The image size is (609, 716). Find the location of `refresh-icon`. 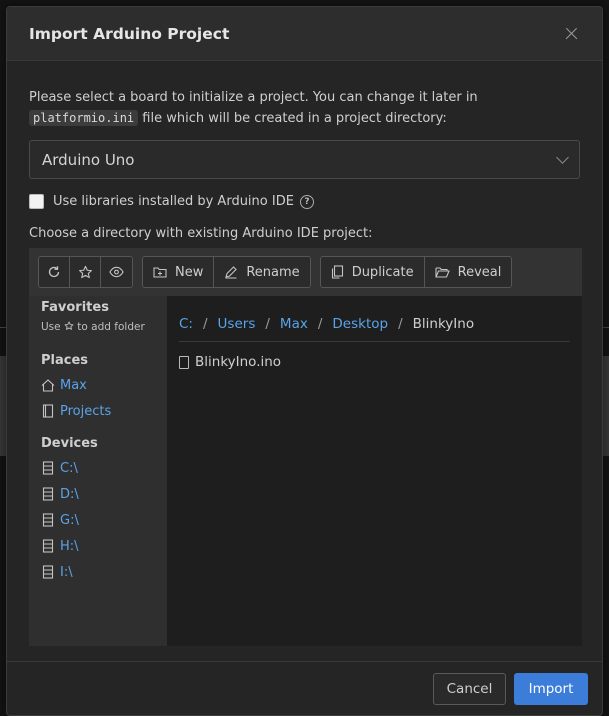

refresh-icon is located at coordinates (54, 272).